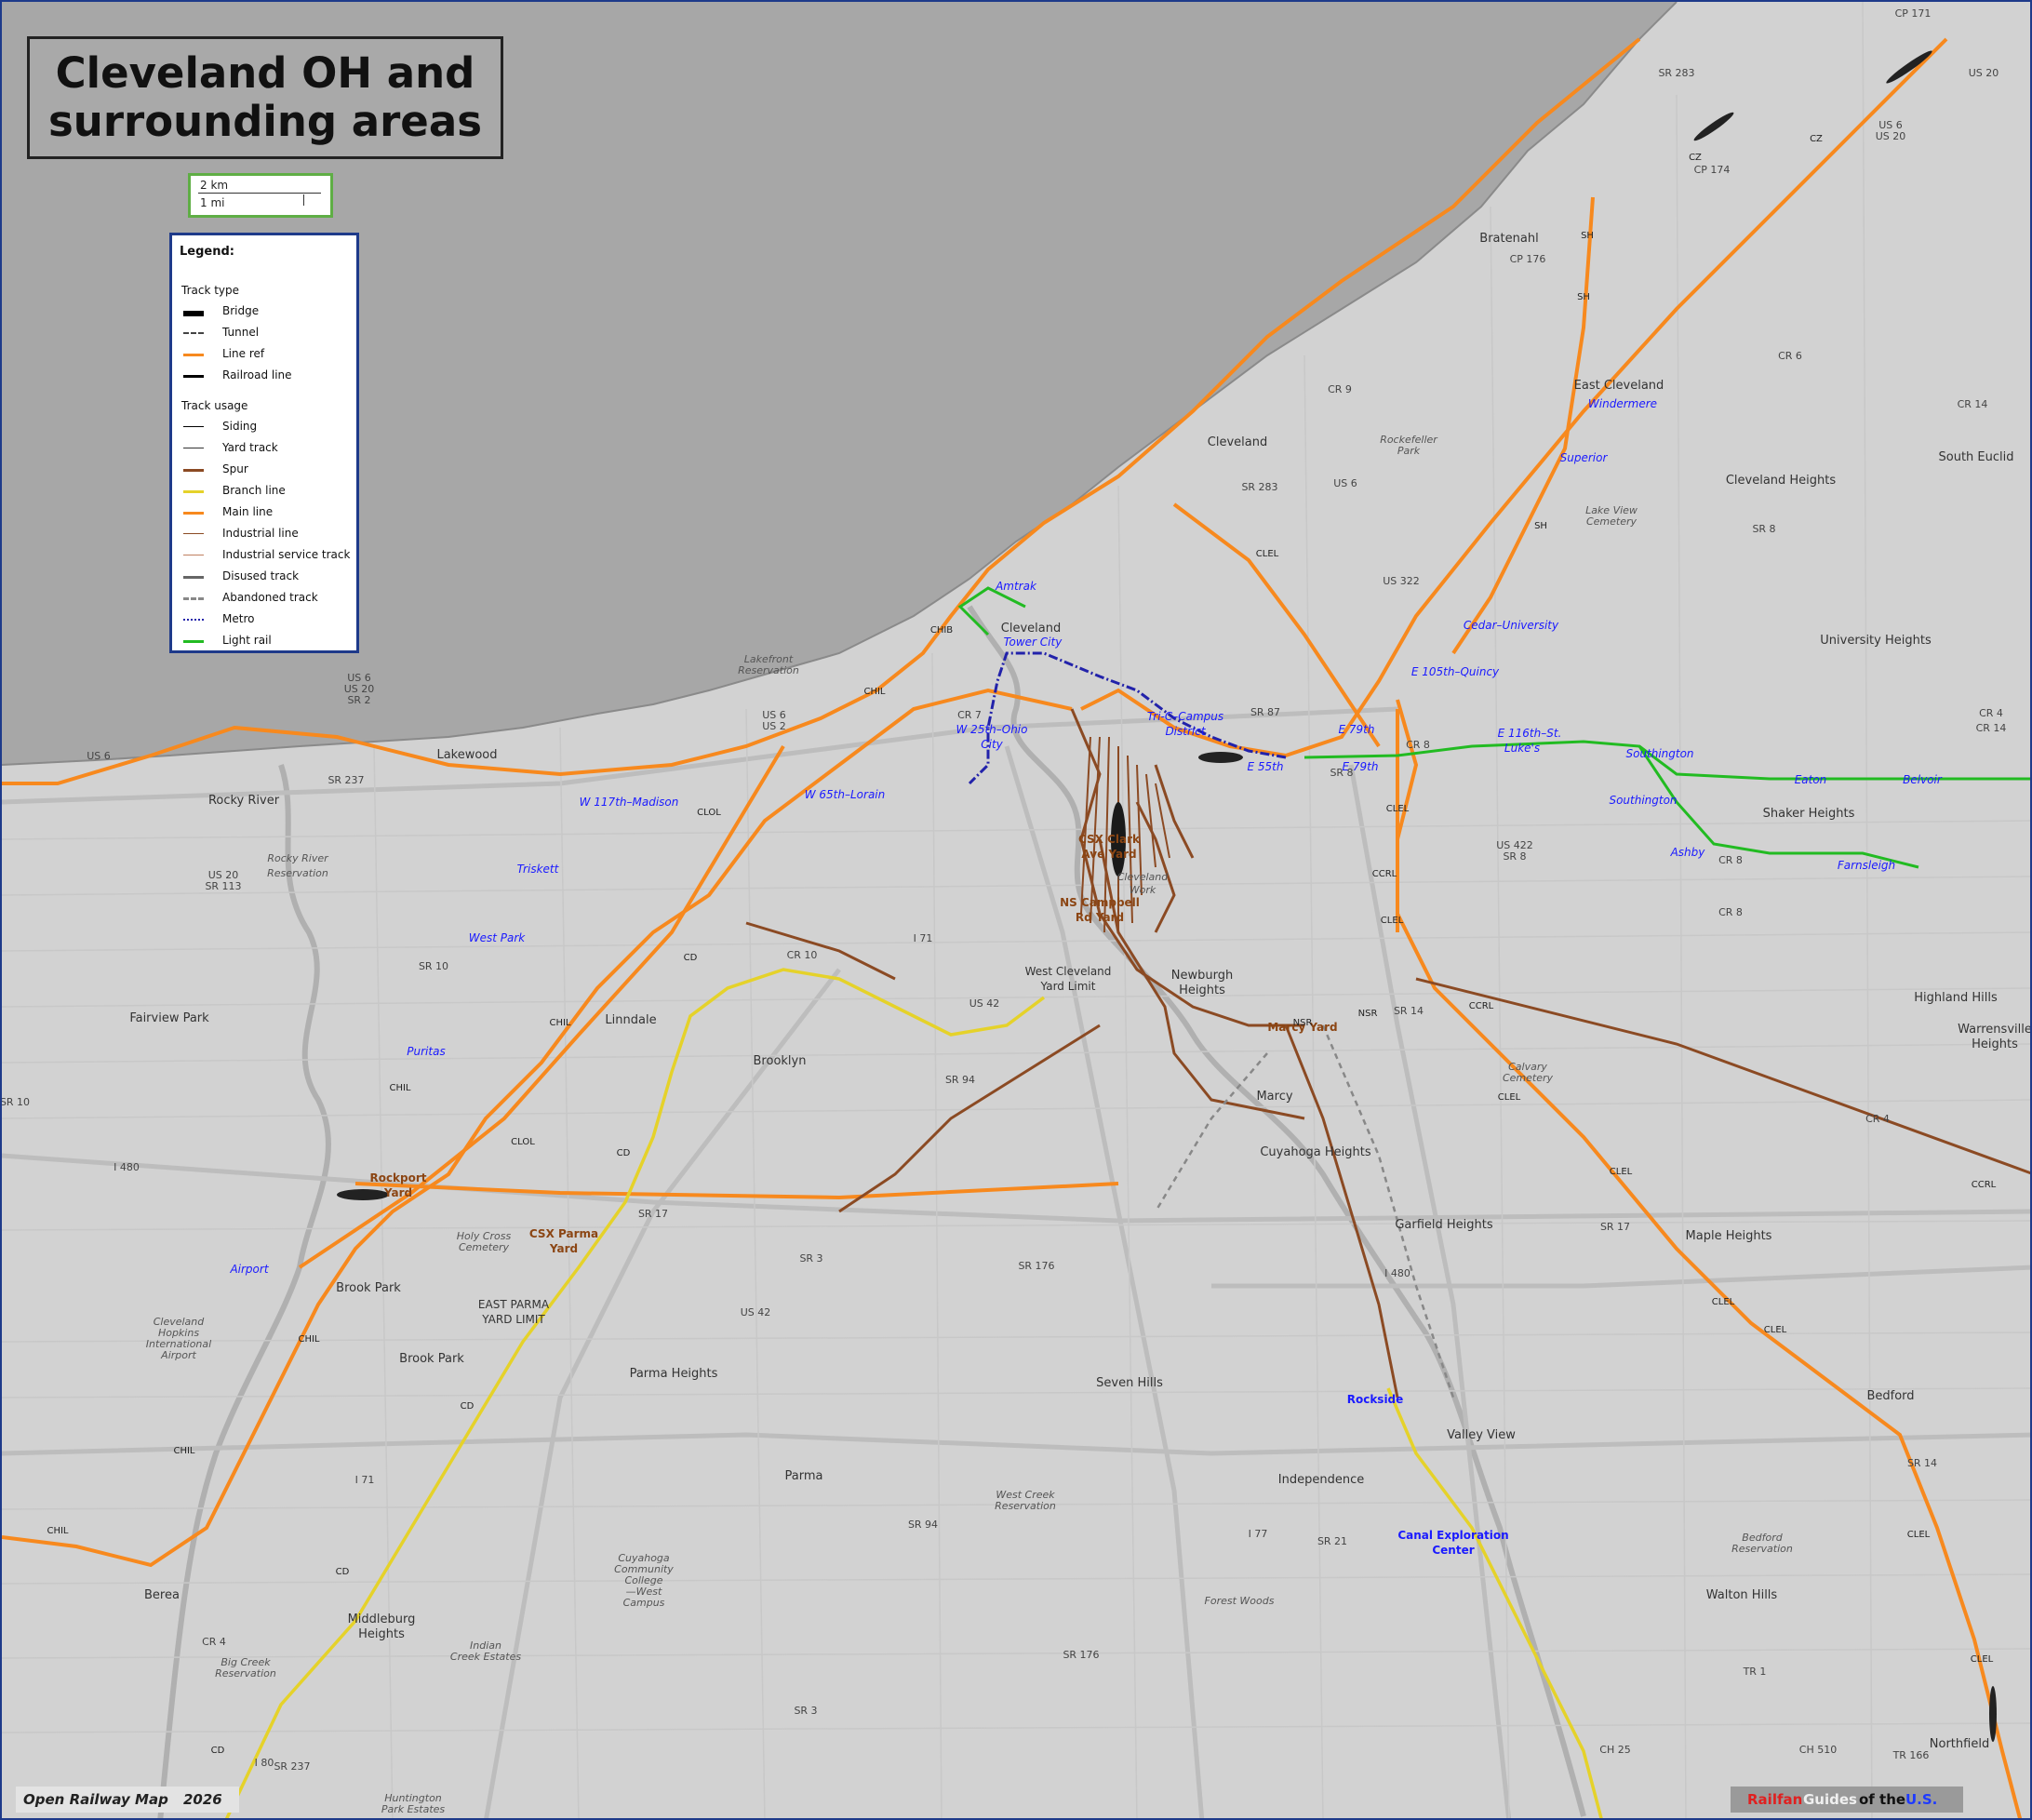 This screenshot has height=1820, width=2032. What do you see at coordinates (709, 813) in the screenshot?
I see `svg-text: CLOL` at bounding box center [709, 813].